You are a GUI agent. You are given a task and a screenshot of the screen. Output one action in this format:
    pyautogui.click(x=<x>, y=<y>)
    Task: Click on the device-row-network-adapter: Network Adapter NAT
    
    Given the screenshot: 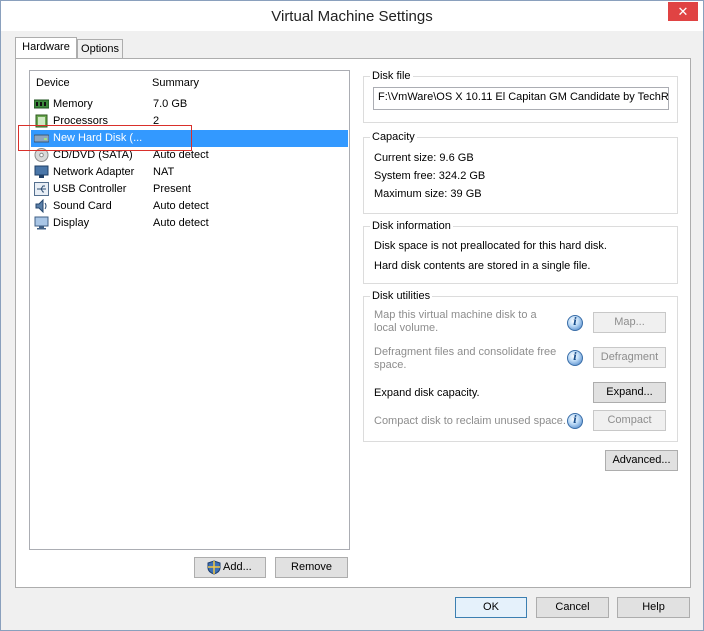 What is the action you would take?
    pyautogui.click(x=189, y=172)
    